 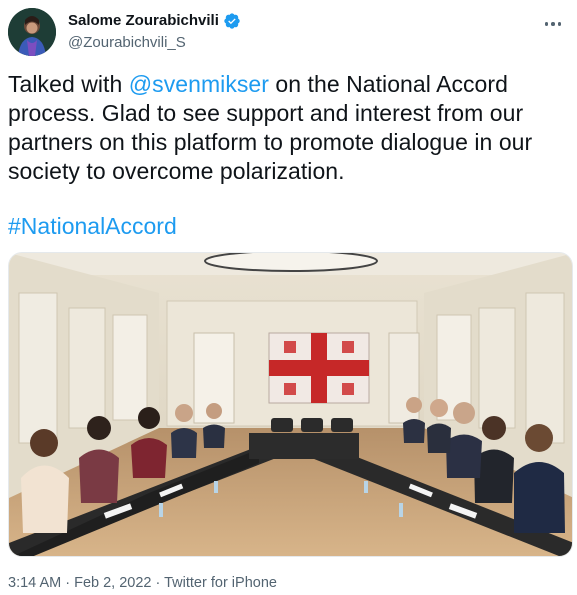 What do you see at coordinates (34, 583) in the screenshot?
I see `tweet-time: 3:14 AM` at bounding box center [34, 583].